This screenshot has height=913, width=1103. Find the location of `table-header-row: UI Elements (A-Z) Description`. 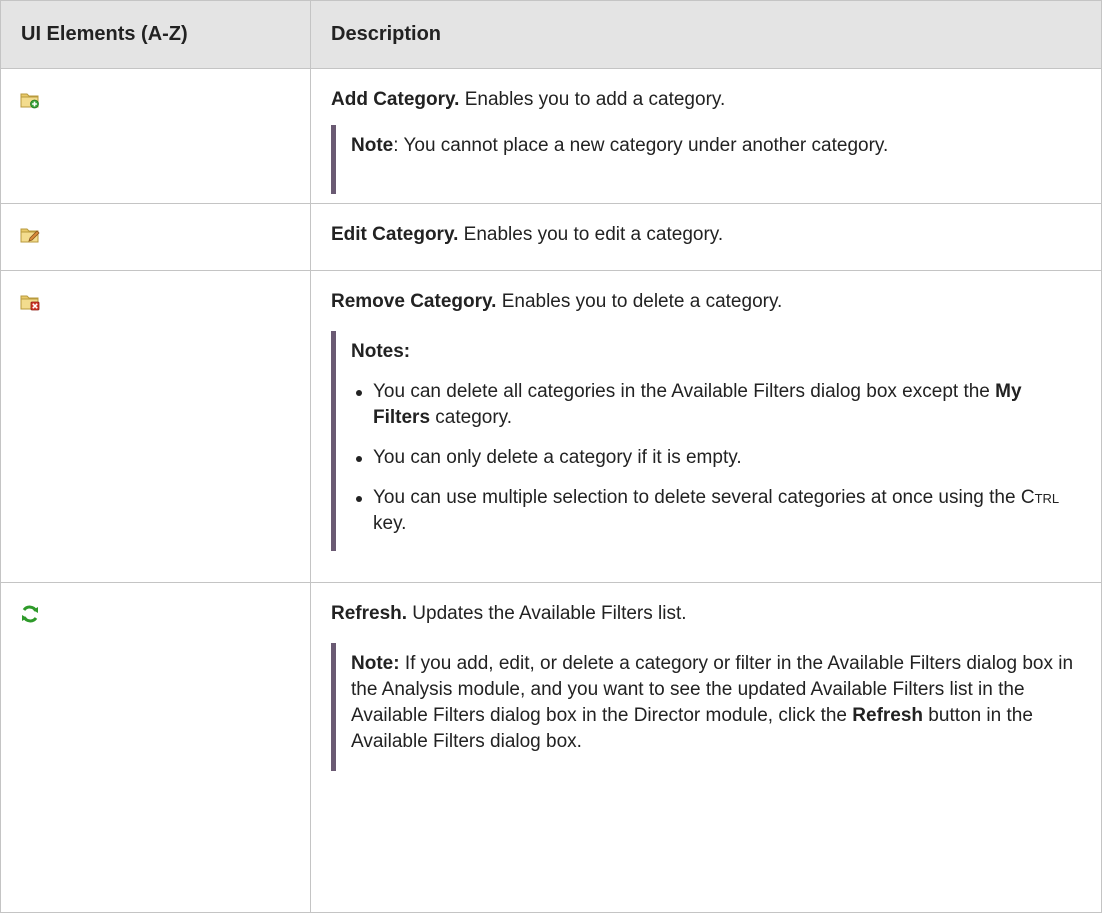

table-header-row: UI Elements (A-Z) Description is located at coordinates (551, 34).